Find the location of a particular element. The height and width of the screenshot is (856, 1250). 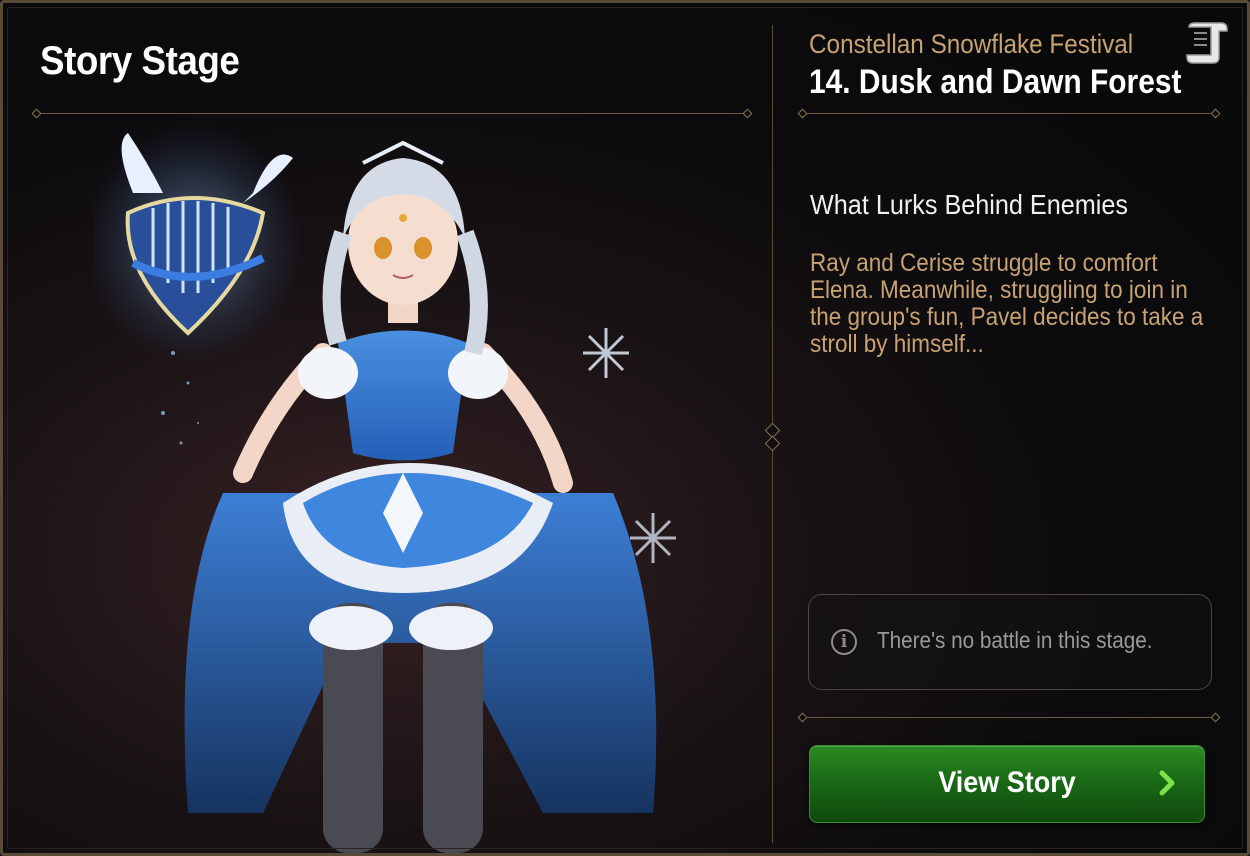

stage-divider is located at coordinates (1009, 113).